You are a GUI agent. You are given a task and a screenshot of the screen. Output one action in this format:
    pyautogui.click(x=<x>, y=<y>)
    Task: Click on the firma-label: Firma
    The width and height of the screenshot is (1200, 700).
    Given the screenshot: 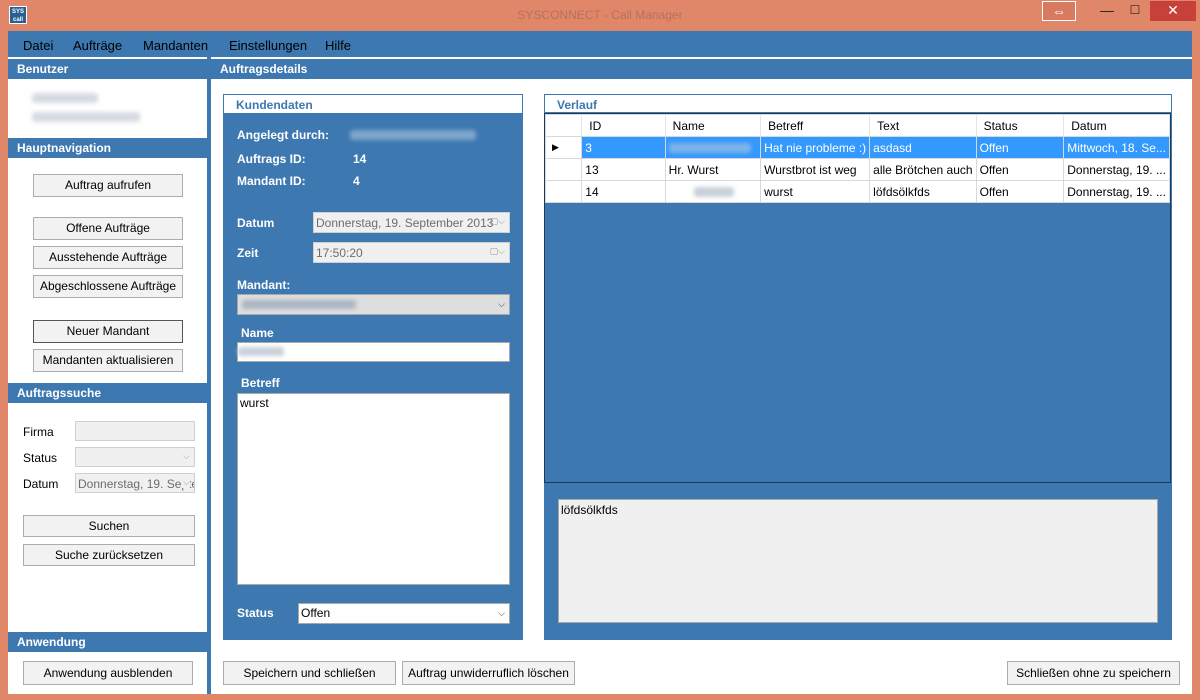 What is the action you would take?
    pyautogui.click(x=38, y=432)
    